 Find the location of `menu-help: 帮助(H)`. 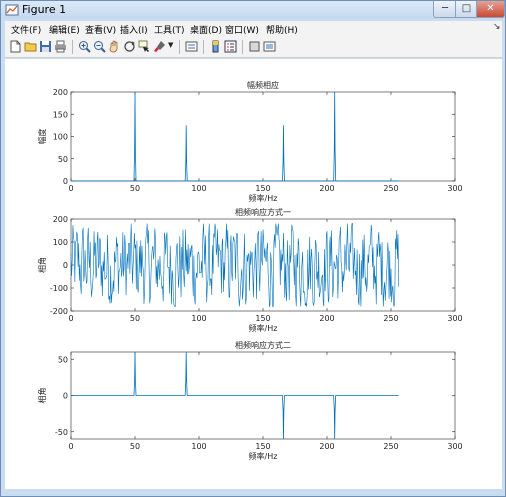

menu-help: 帮助(H) is located at coordinates (282, 29).